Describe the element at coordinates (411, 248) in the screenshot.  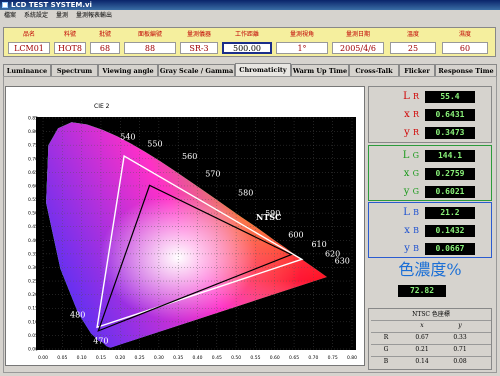
I see `blue-y-label: y B` at that location.